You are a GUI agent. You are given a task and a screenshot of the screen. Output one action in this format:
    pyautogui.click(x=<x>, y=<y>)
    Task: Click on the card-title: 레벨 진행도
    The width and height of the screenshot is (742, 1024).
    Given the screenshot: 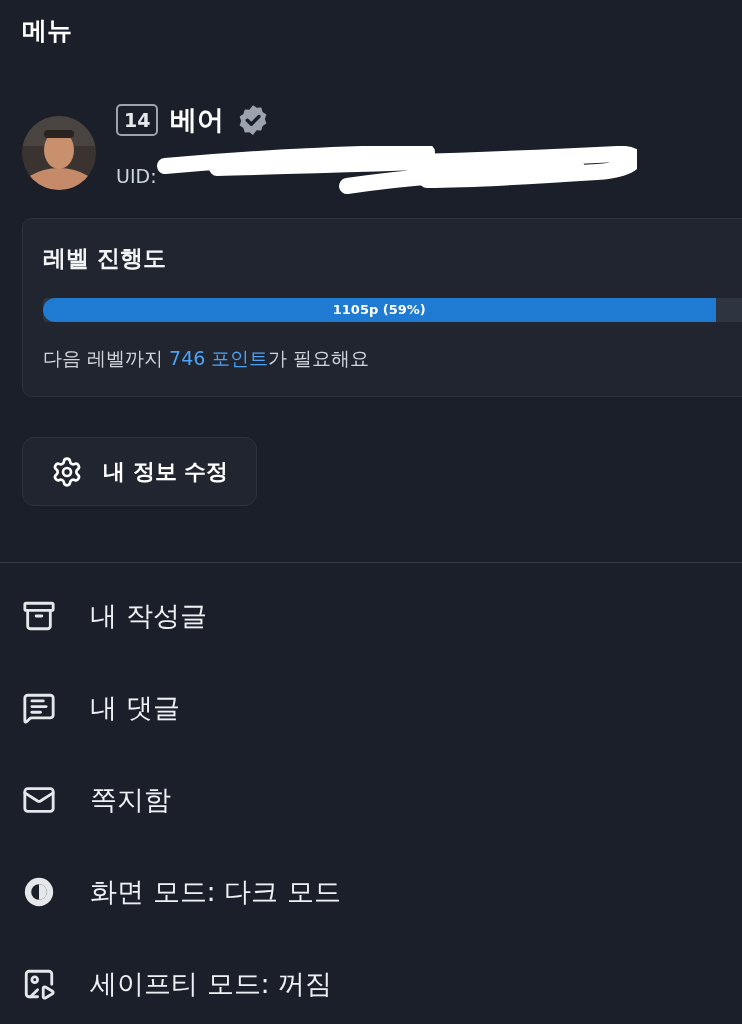 What is the action you would take?
    pyautogui.click(x=105, y=258)
    